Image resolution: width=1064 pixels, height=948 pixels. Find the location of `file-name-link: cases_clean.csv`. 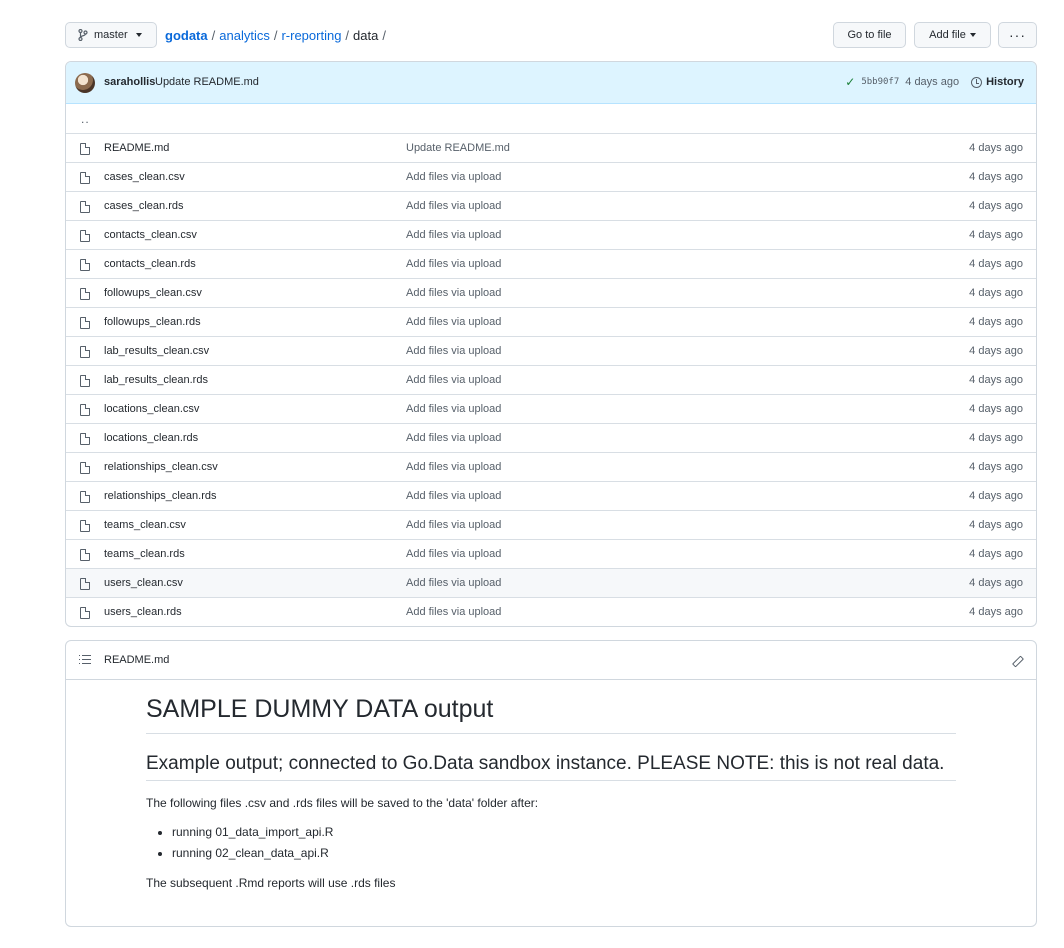

file-name-link: cases_clean.csv is located at coordinates (144, 177).